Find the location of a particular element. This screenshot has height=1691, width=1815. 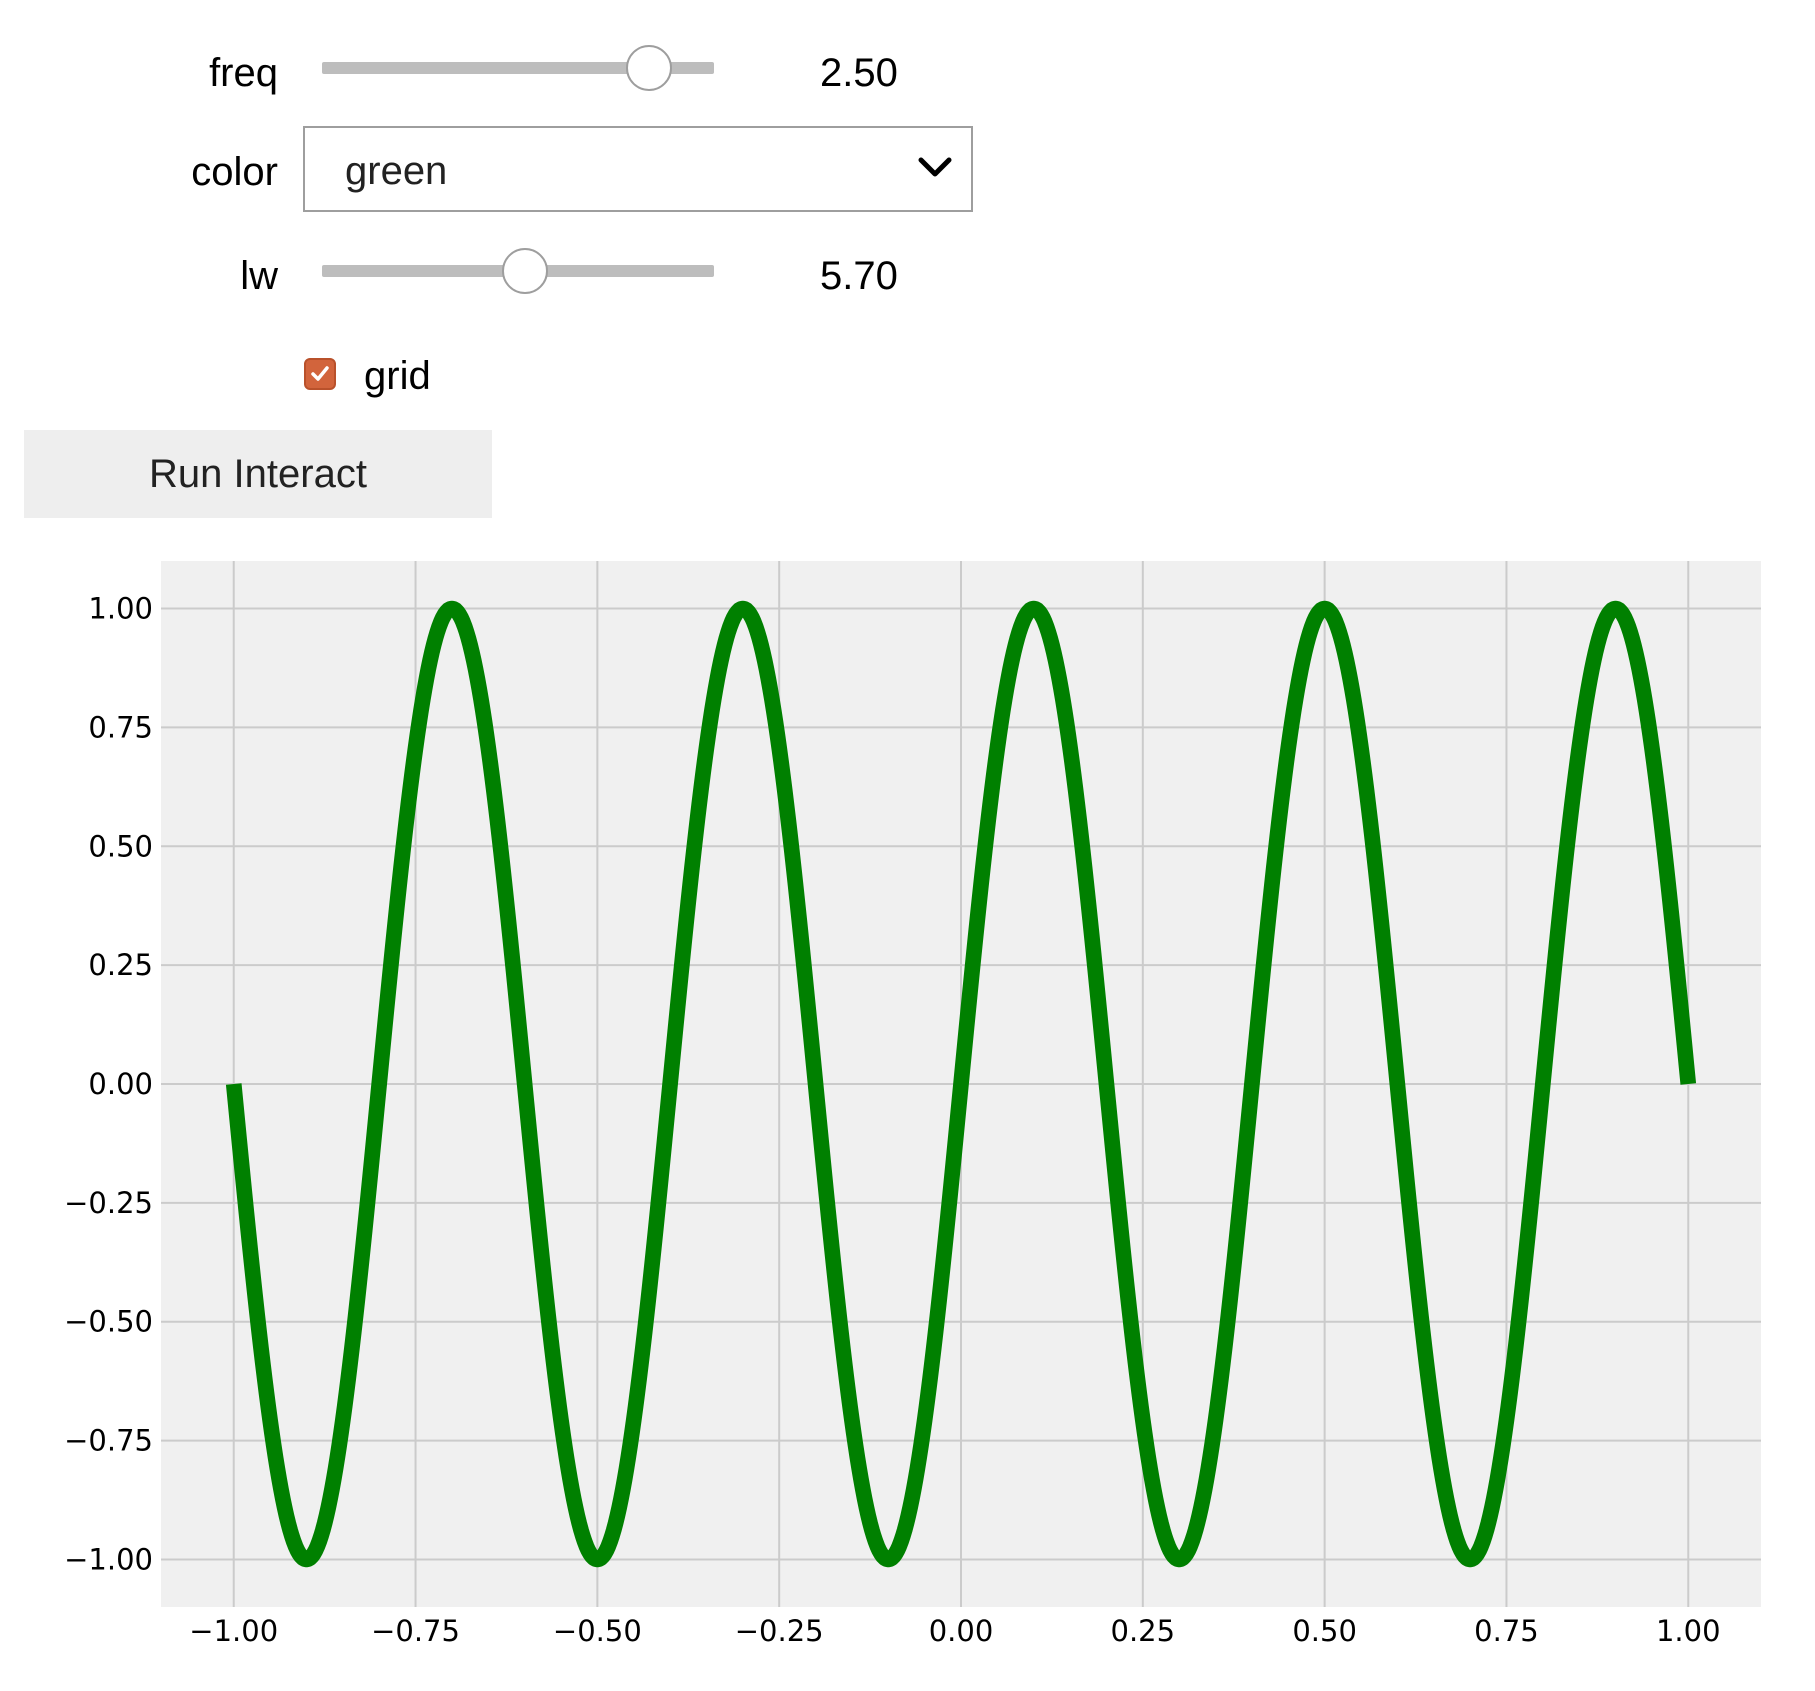

x-tick-label: −1.00 is located at coordinates (233, 1631).